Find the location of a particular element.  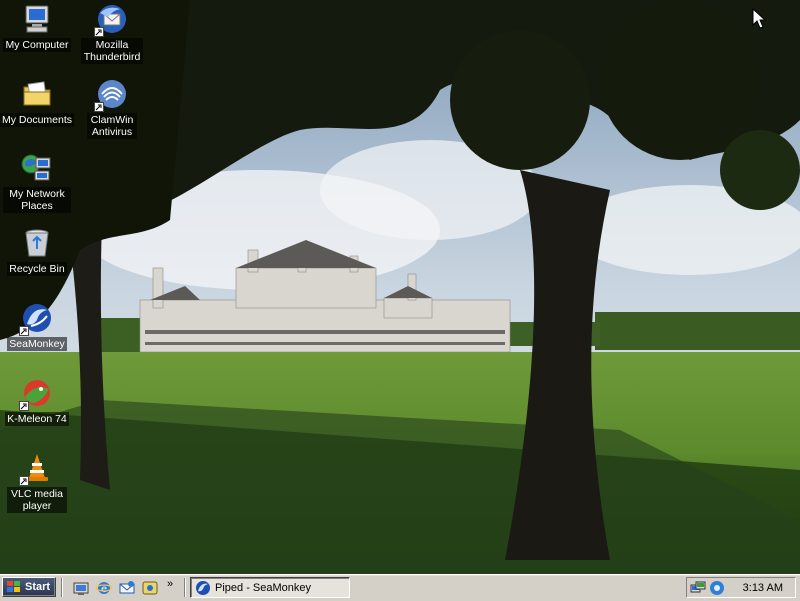

task-button-seamonkey: Piped - SeaMonkey is located at coordinates (270, 587).